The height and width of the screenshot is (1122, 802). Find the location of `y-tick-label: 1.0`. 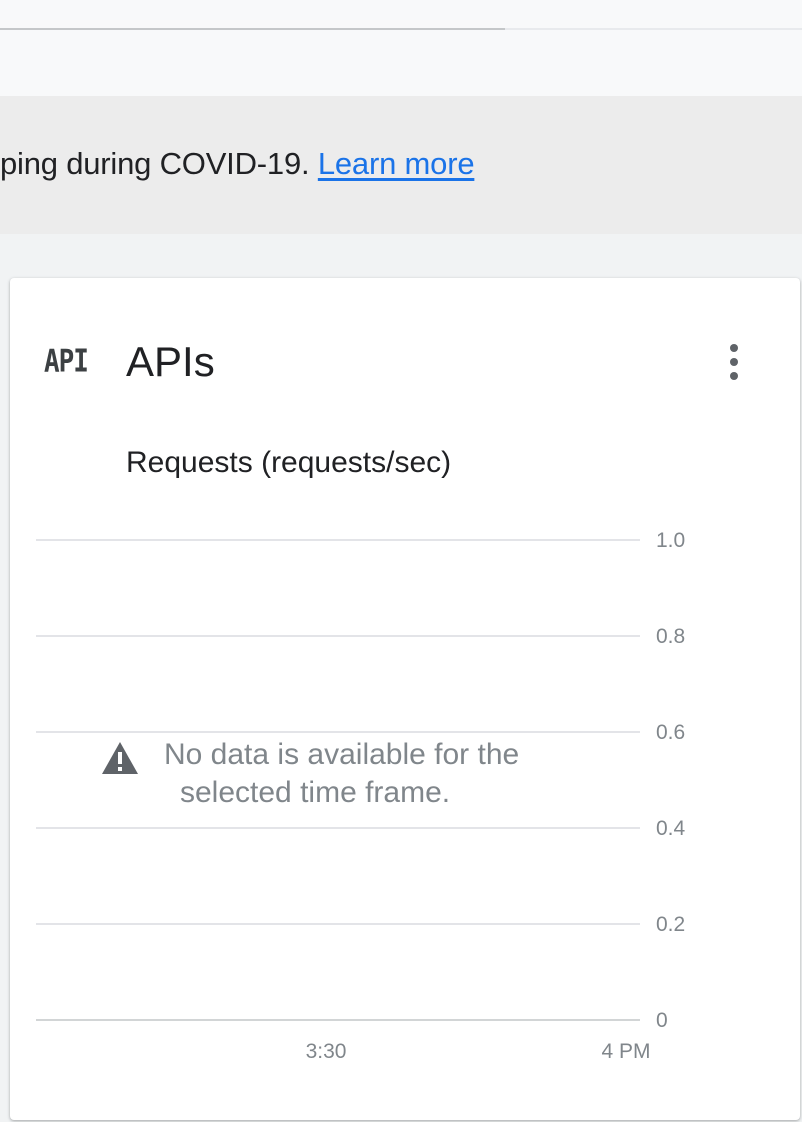

y-tick-label: 1.0 is located at coordinates (670, 540).